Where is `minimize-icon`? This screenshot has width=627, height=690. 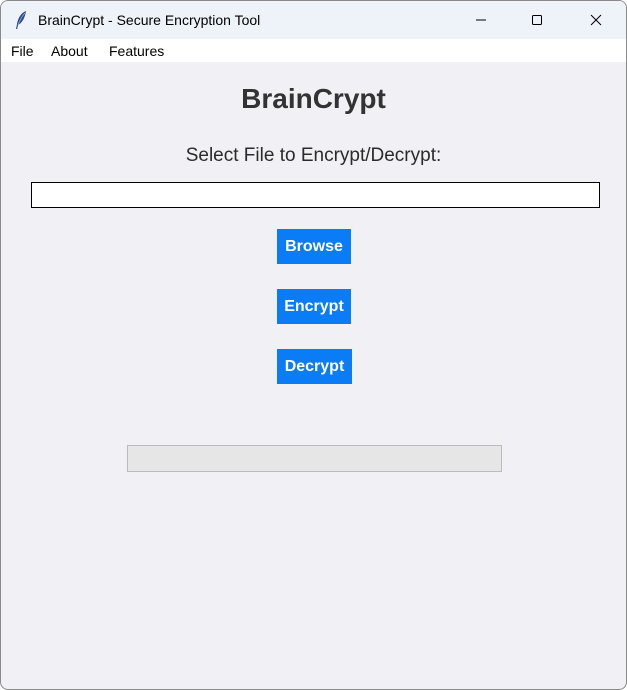 minimize-icon is located at coordinates (481, 20).